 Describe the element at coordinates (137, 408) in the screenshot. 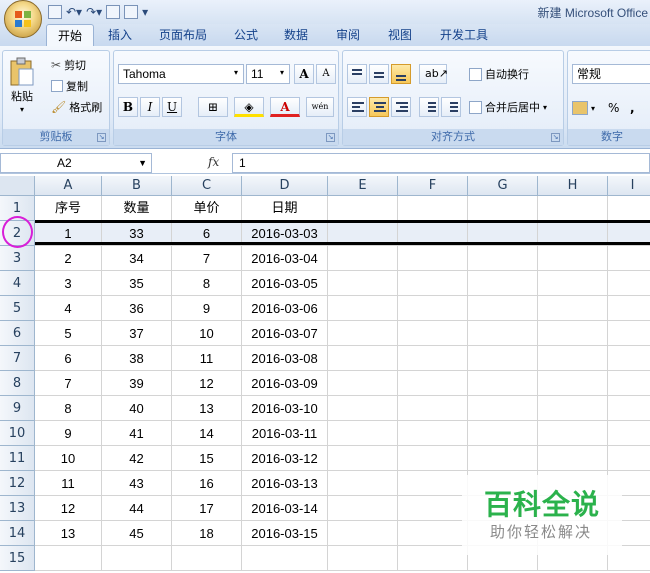

I see `cell-b9: 40` at that location.